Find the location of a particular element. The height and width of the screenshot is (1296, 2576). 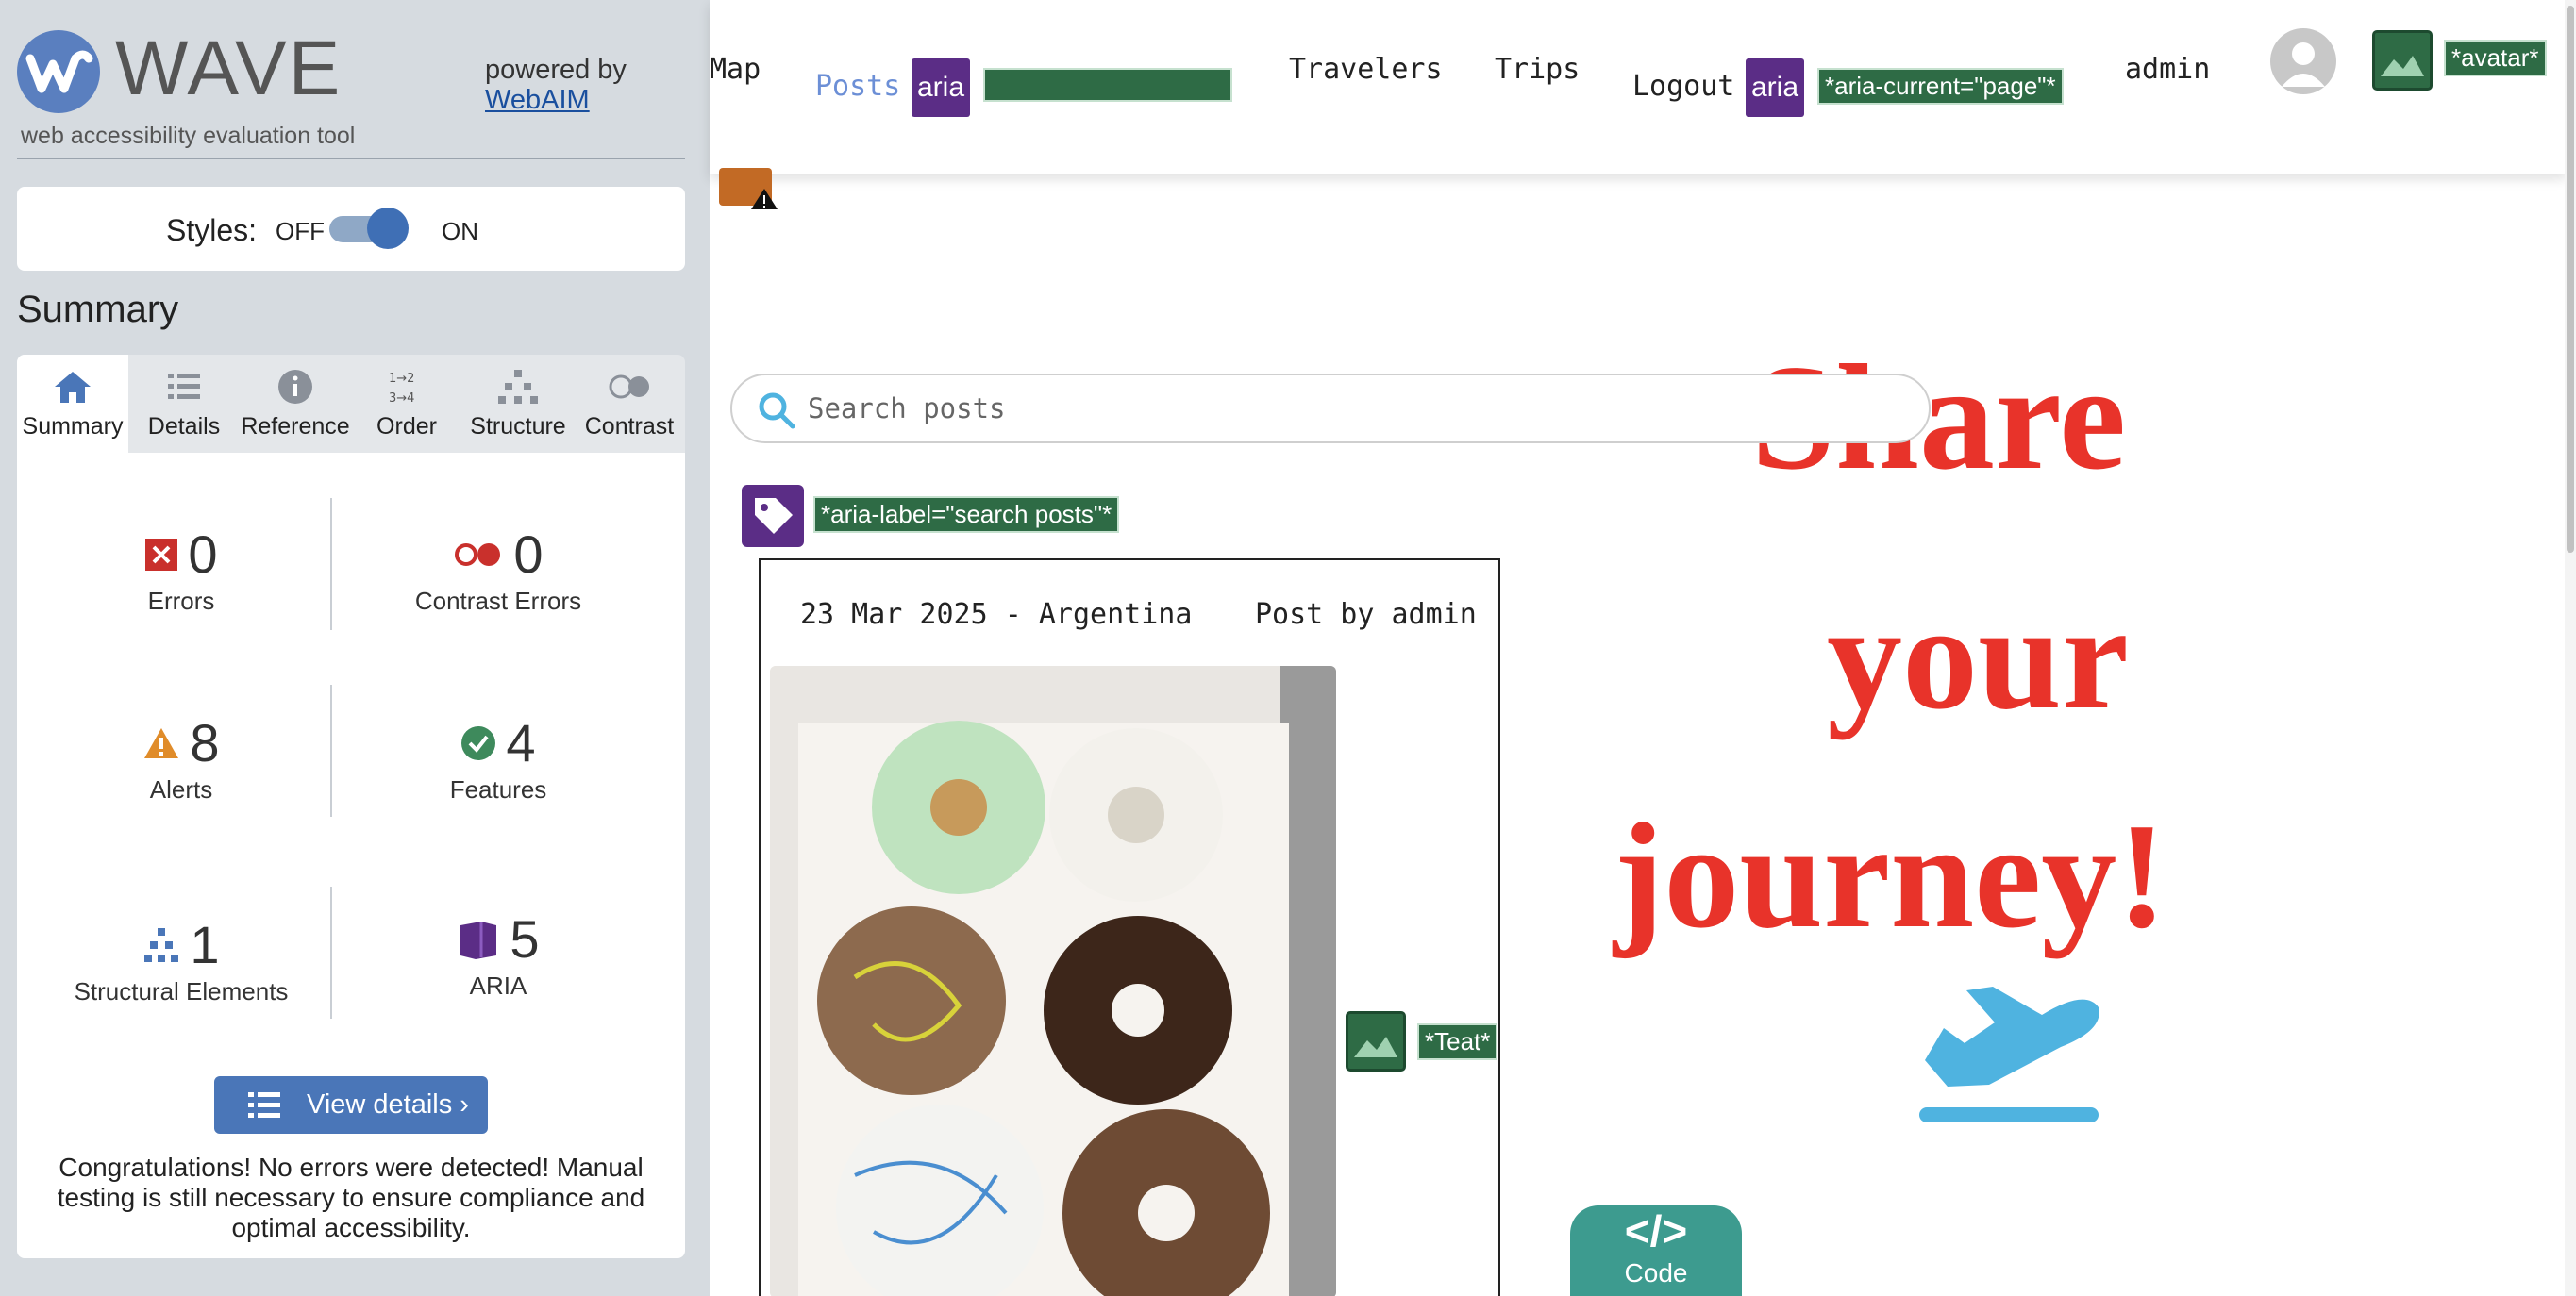

svg-text: 3→4 is located at coordinates (401, 398).